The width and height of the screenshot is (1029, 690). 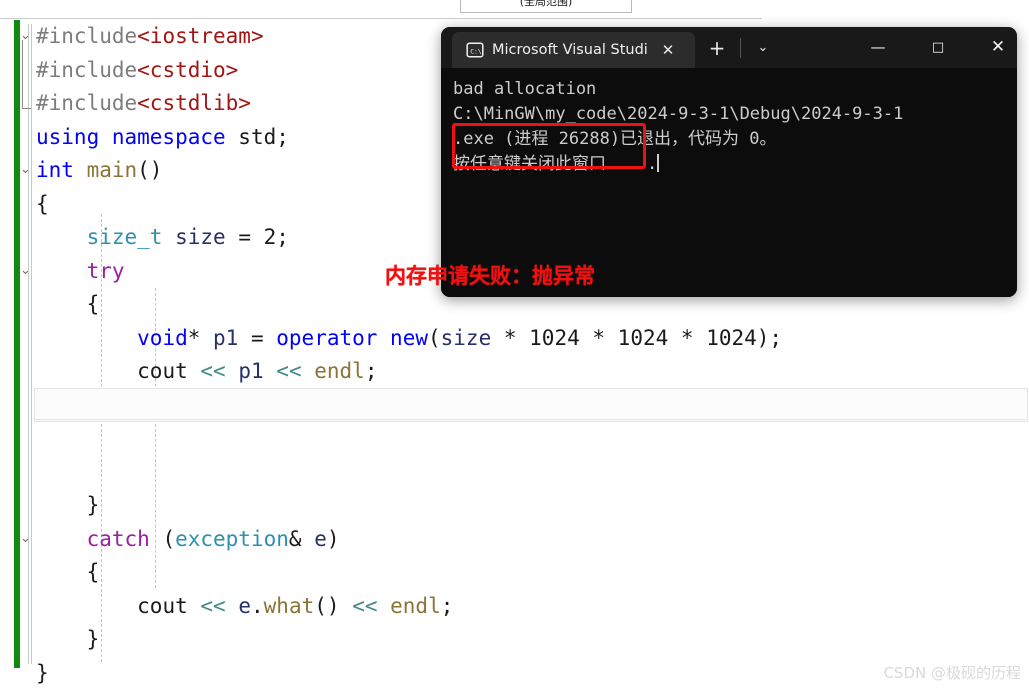 What do you see at coordinates (466, 338) in the screenshot?
I see `code-token: size` at bounding box center [466, 338].